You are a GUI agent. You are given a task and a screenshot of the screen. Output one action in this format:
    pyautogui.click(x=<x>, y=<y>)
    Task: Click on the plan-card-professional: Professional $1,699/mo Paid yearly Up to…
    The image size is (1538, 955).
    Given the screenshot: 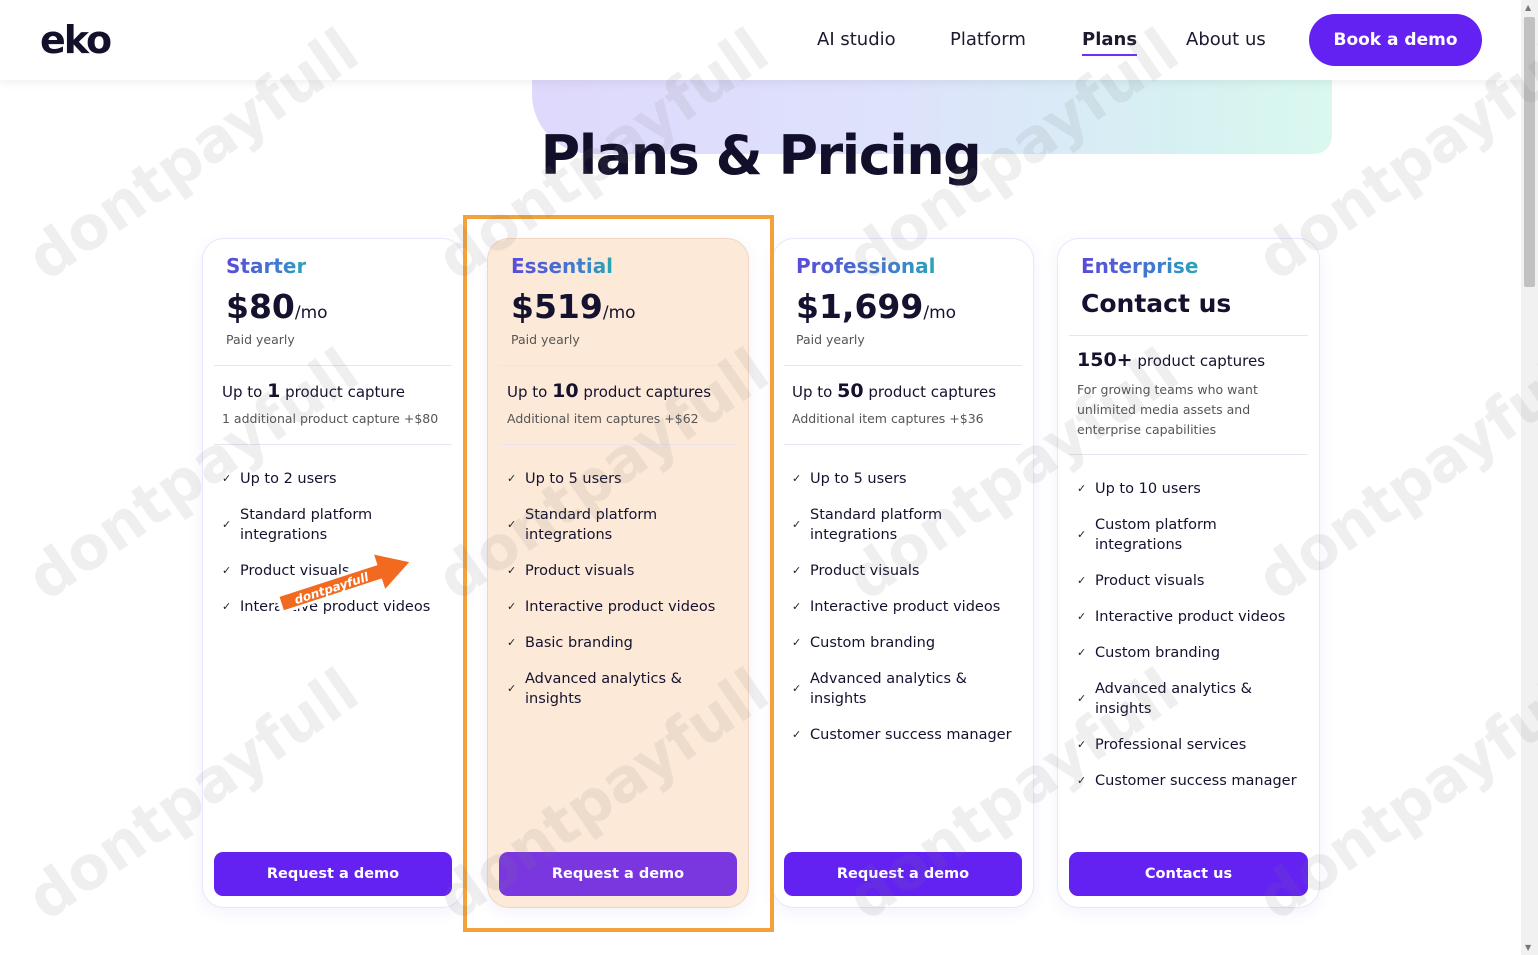 What is the action you would take?
    pyautogui.click(x=903, y=573)
    